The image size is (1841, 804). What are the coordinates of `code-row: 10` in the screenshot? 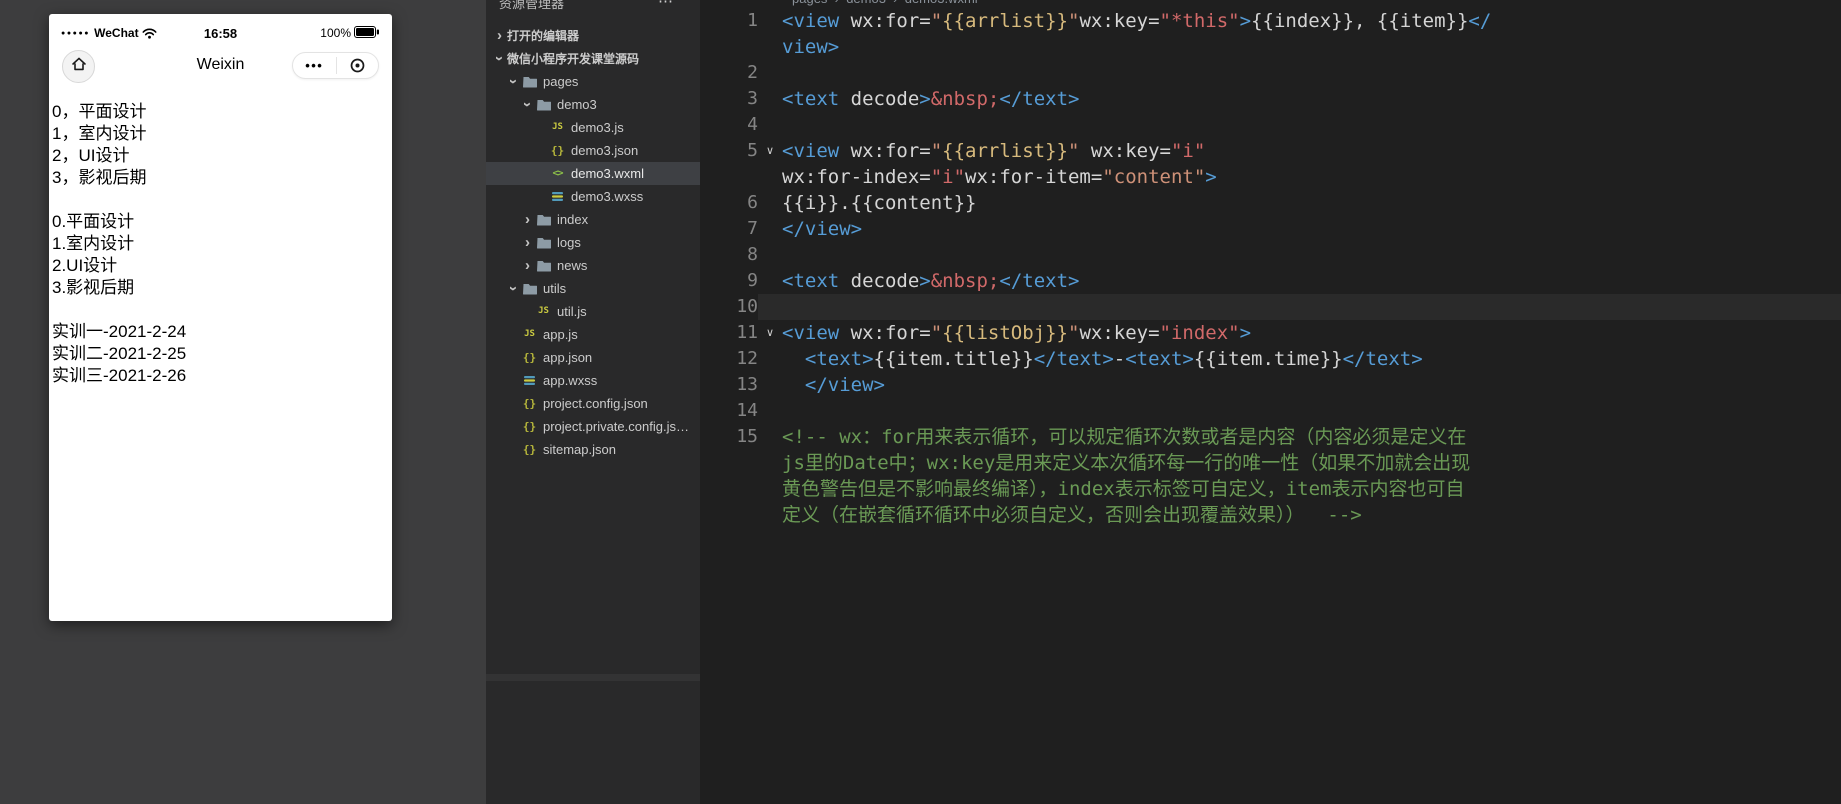 It's located at (1270, 307).